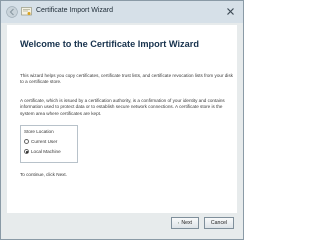  Describe the element at coordinates (109, 44) in the screenshot. I see `page-heading: Welcome to the Certificate Import Wizard` at that location.